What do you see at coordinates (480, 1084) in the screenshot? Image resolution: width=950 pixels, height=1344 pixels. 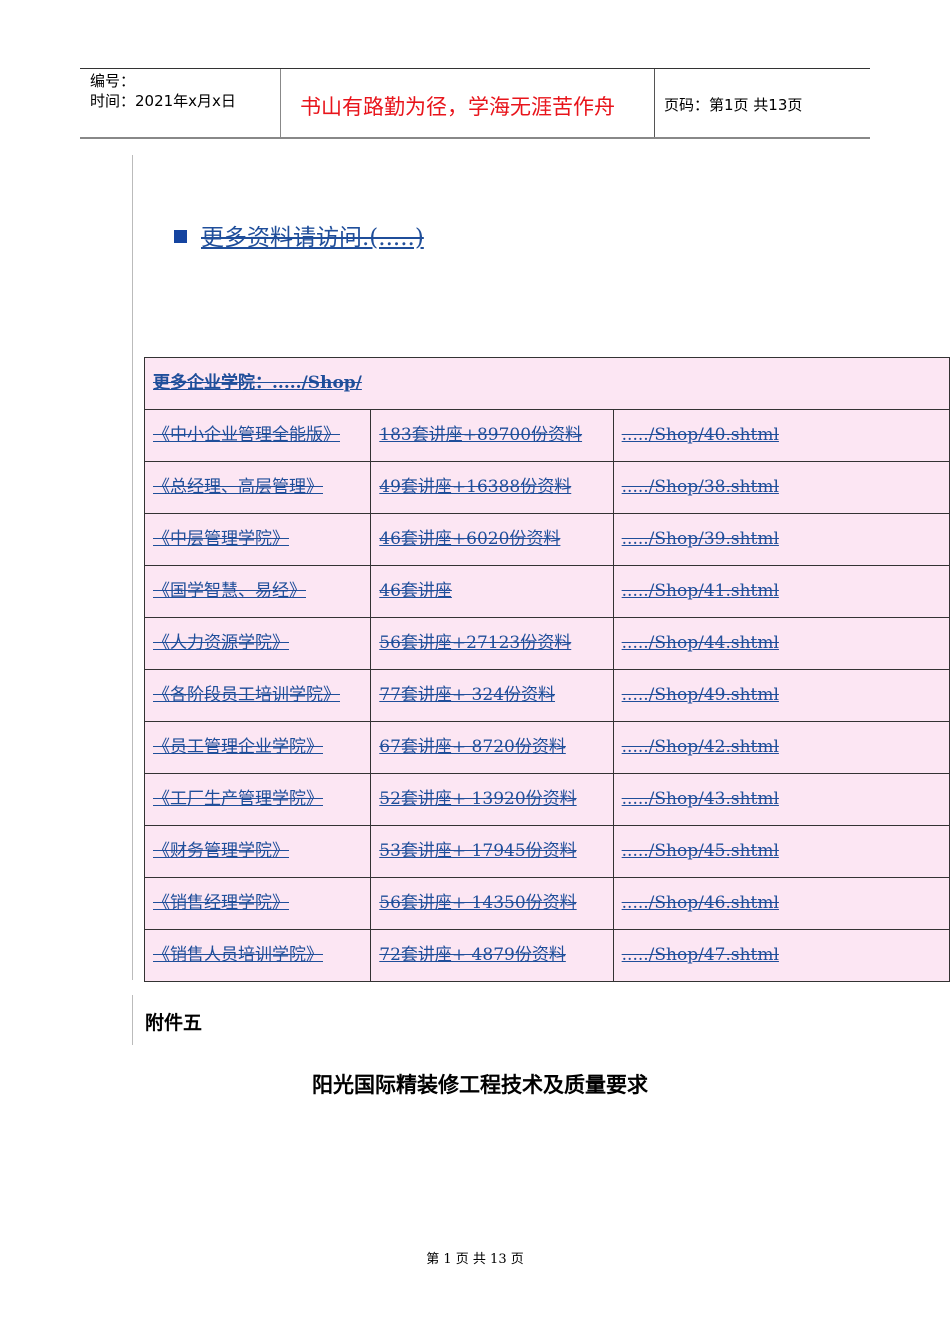 I see `doc-title: 阳光国际精装修工程技术及质量要求` at bounding box center [480, 1084].